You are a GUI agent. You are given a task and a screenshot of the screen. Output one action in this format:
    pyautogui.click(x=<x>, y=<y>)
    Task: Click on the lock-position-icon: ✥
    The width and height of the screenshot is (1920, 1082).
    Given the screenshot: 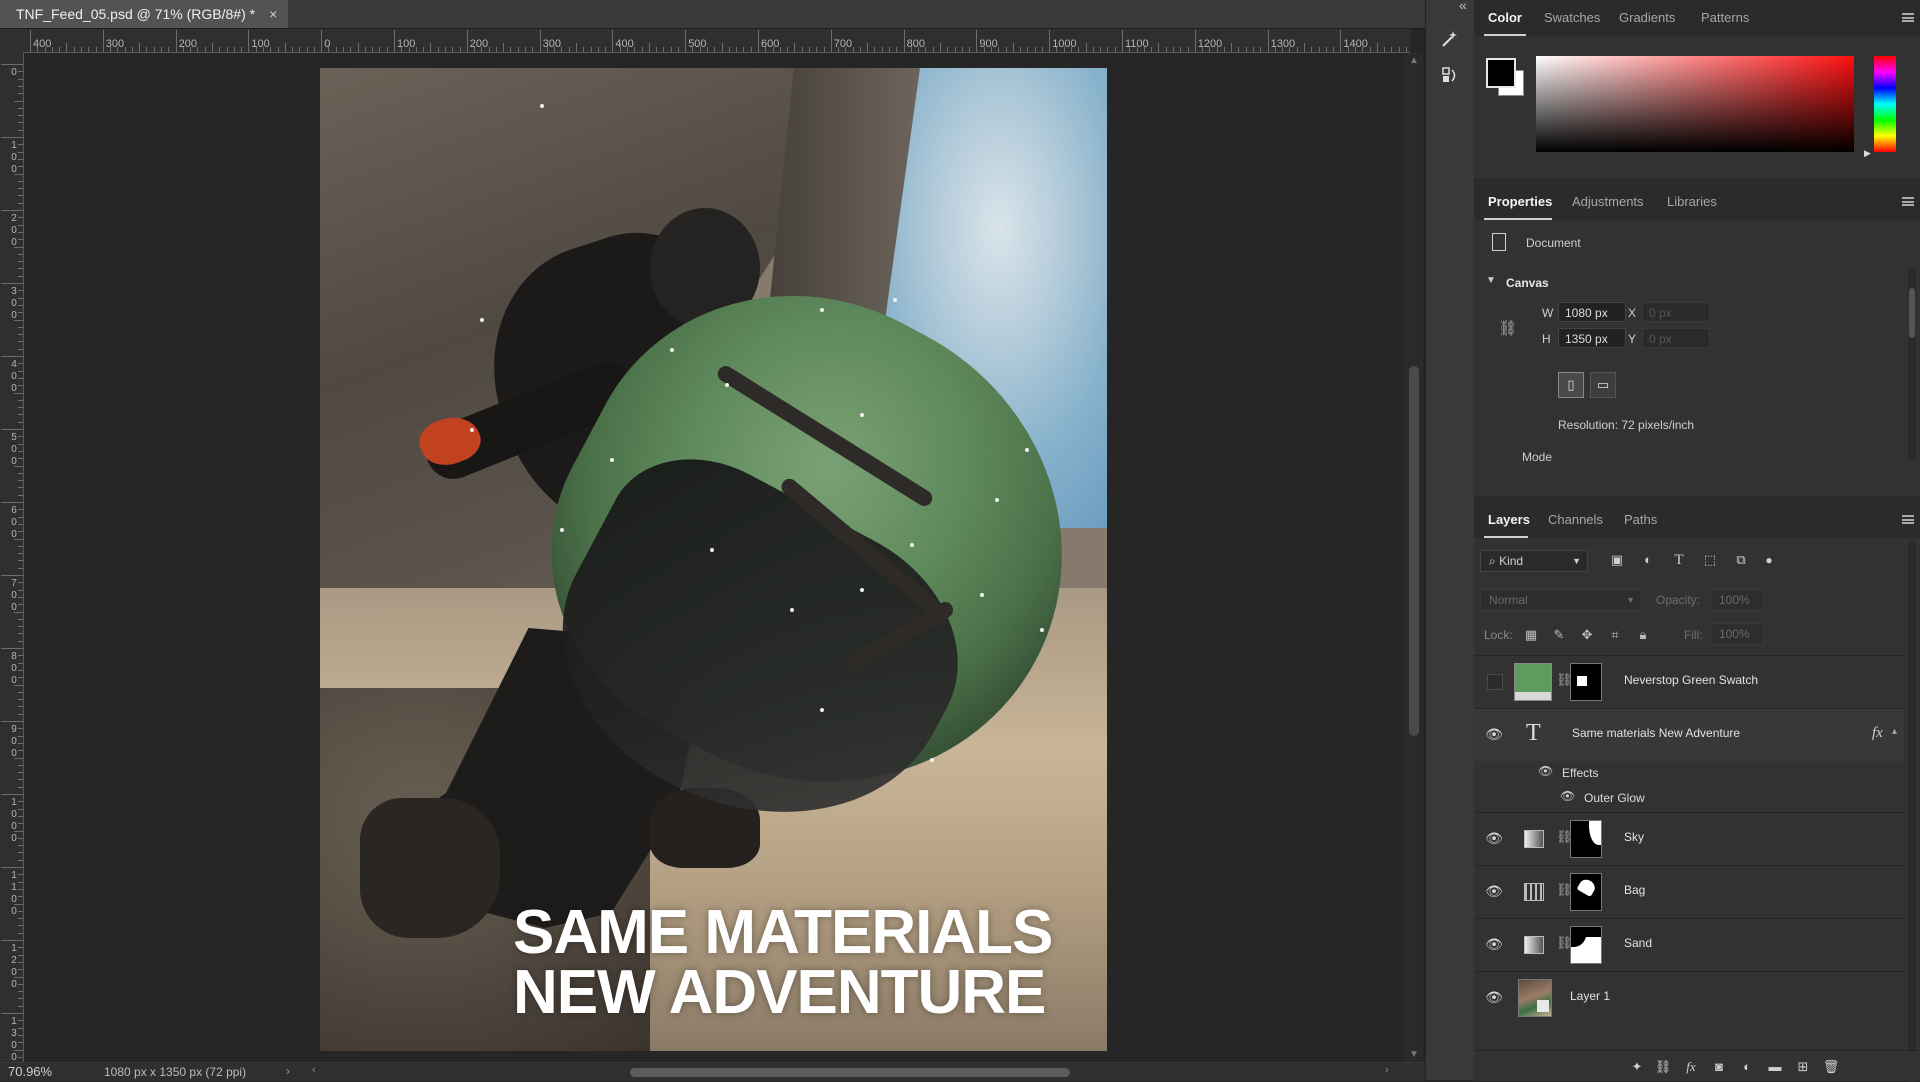 What is the action you would take?
    pyautogui.click(x=1587, y=635)
    